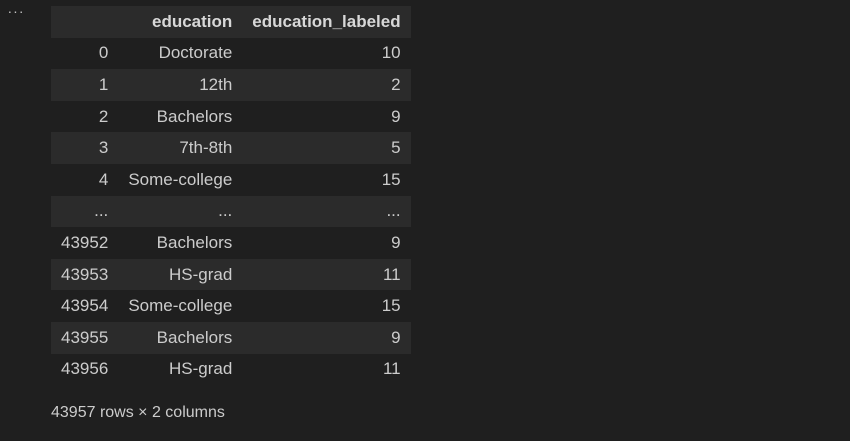 Image resolution: width=850 pixels, height=441 pixels. I want to click on row-index: 4, so click(103, 179).